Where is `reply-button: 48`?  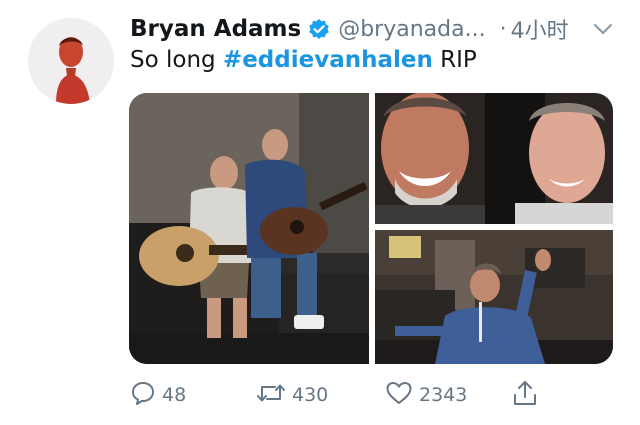 reply-button: 48 is located at coordinates (158, 395).